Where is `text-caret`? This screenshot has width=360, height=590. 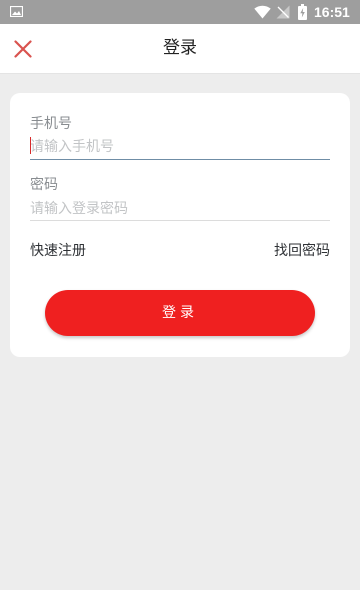
text-caret is located at coordinates (30, 145).